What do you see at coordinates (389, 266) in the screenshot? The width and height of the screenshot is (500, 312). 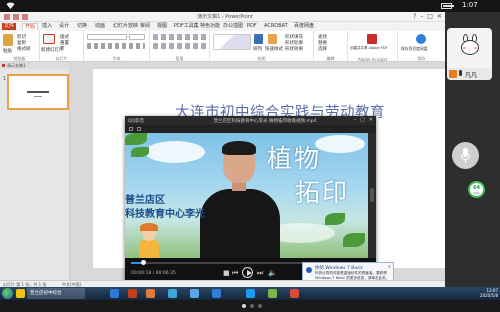 I see `notification-close-icon: ✕` at bounding box center [389, 266].